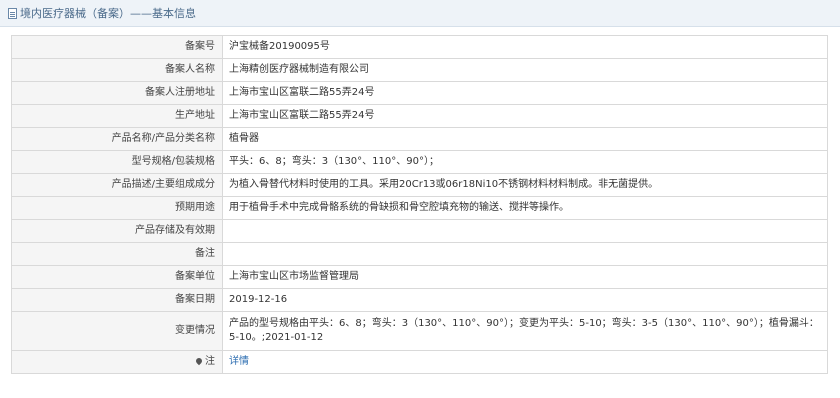 The width and height of the screenshot is (840, 398). I want to click on row-value: 上海精创医疗器械制造有限公司, so click(525, 70).